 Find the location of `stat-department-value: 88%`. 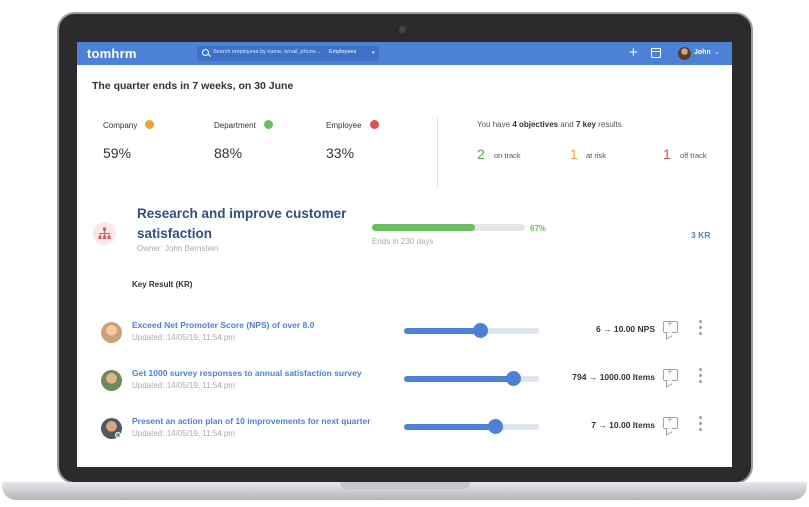

stat-department-value: 88% is located at coordinates (228, 153).